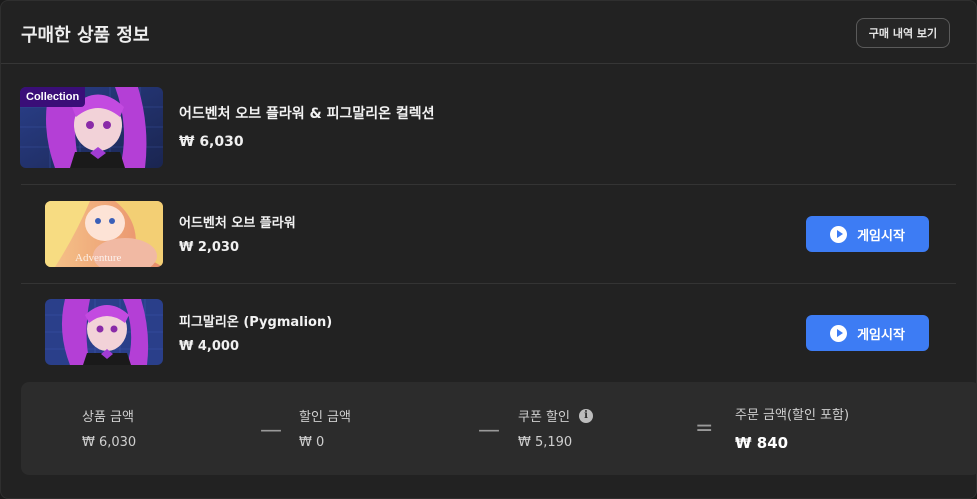  Describe the element at coordinates (544, 417) in the screenshot. I see `coupon-discount-label: 쿠폰 할인` at that location.